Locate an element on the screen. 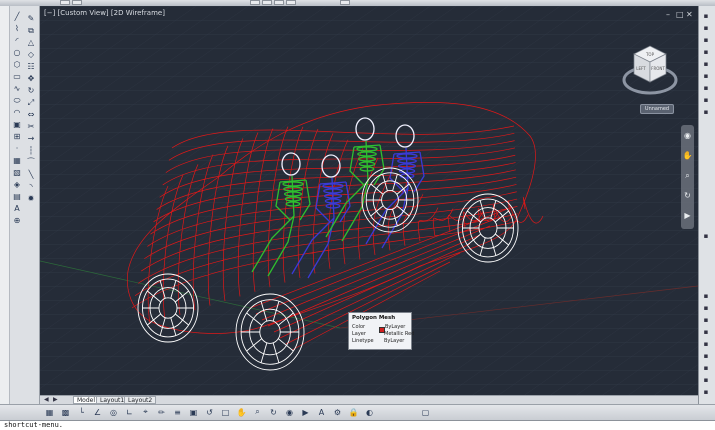 This screenshot has width=715, height=430. wheel-icon: ◉ is located at coordinates (687, 135).